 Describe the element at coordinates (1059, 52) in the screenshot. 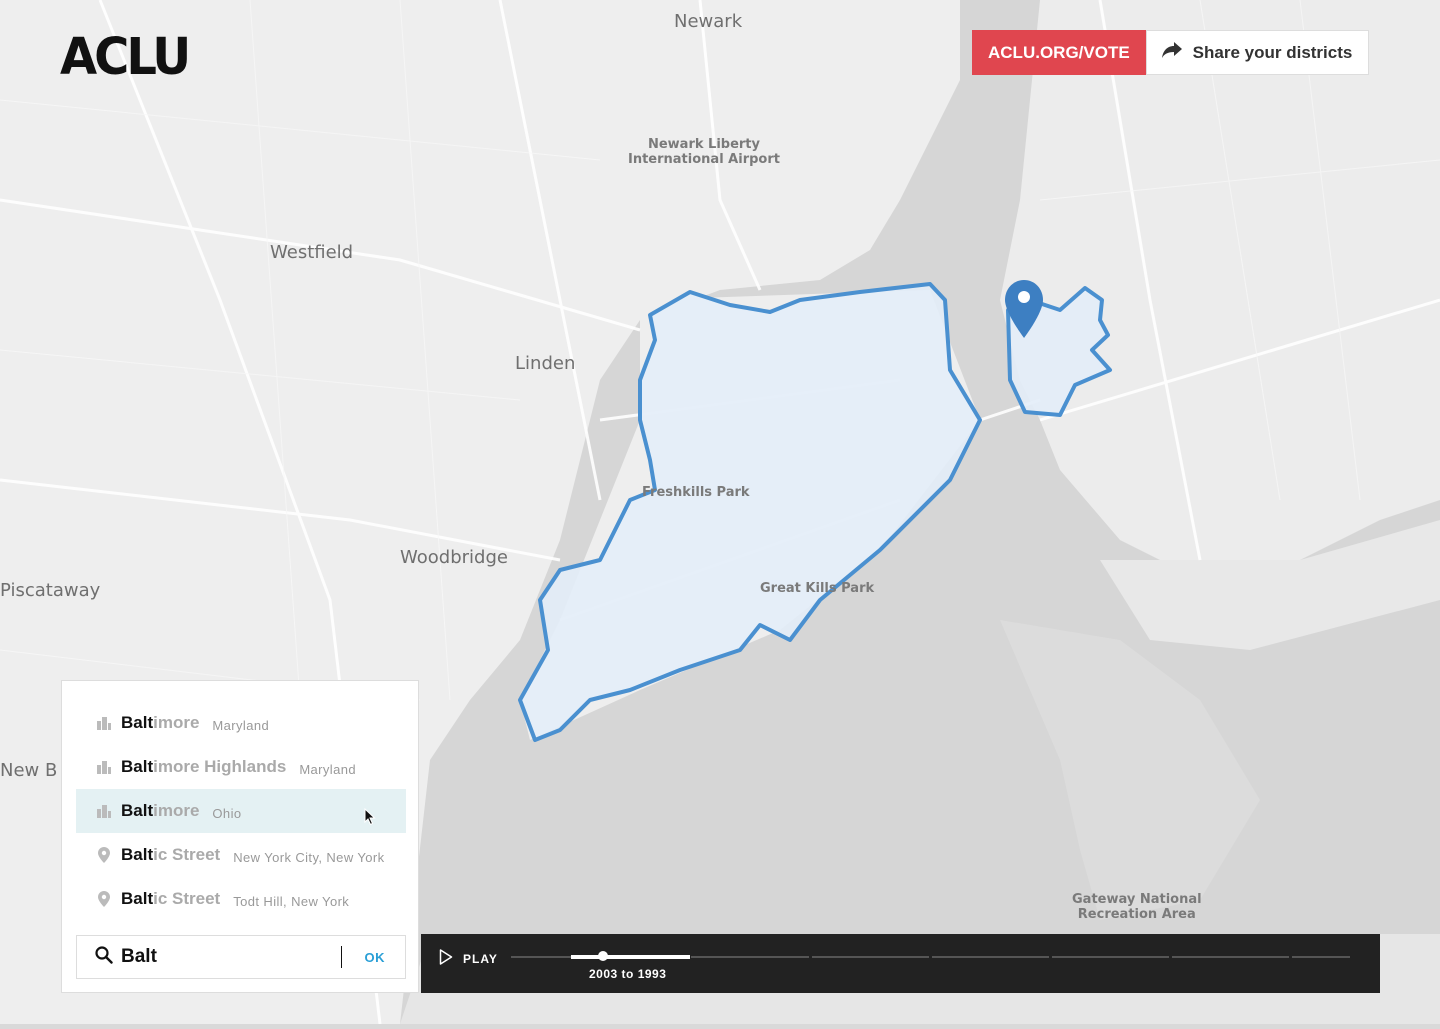

I see `vote-button: ACLU.ORG/VOTE` at that location.